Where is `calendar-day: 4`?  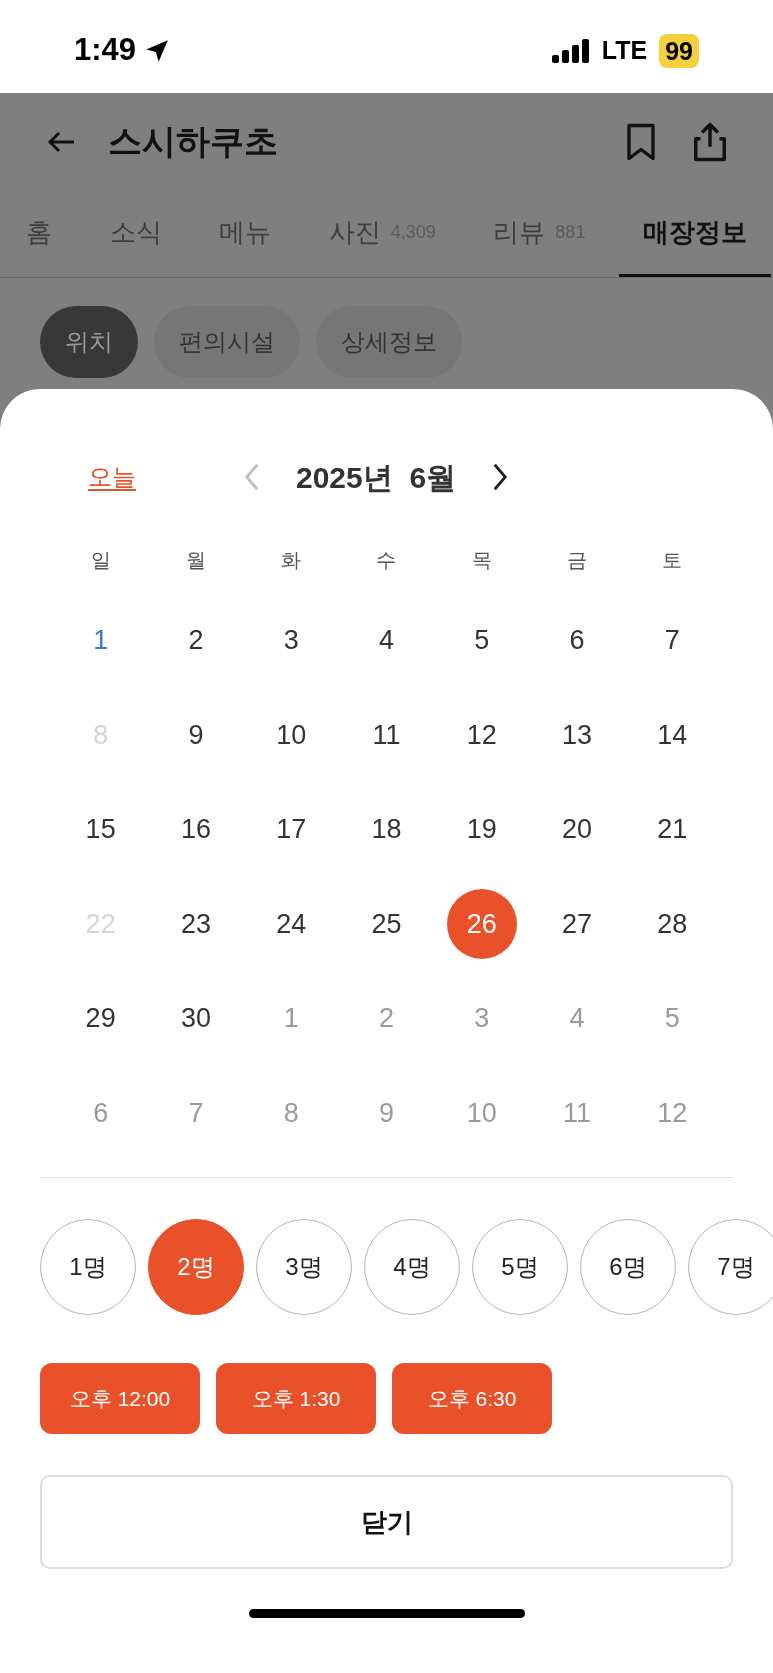
calendar-day: 4 is located at coordinates (386, 640).